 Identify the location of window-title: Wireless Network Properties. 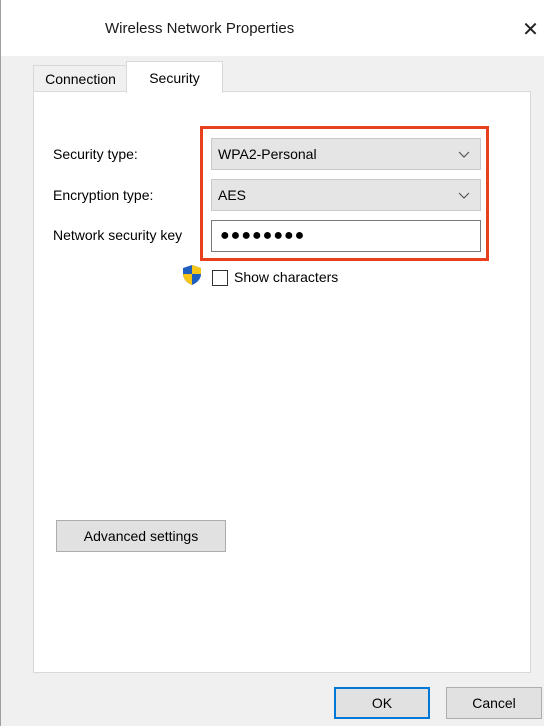
(200, 28).